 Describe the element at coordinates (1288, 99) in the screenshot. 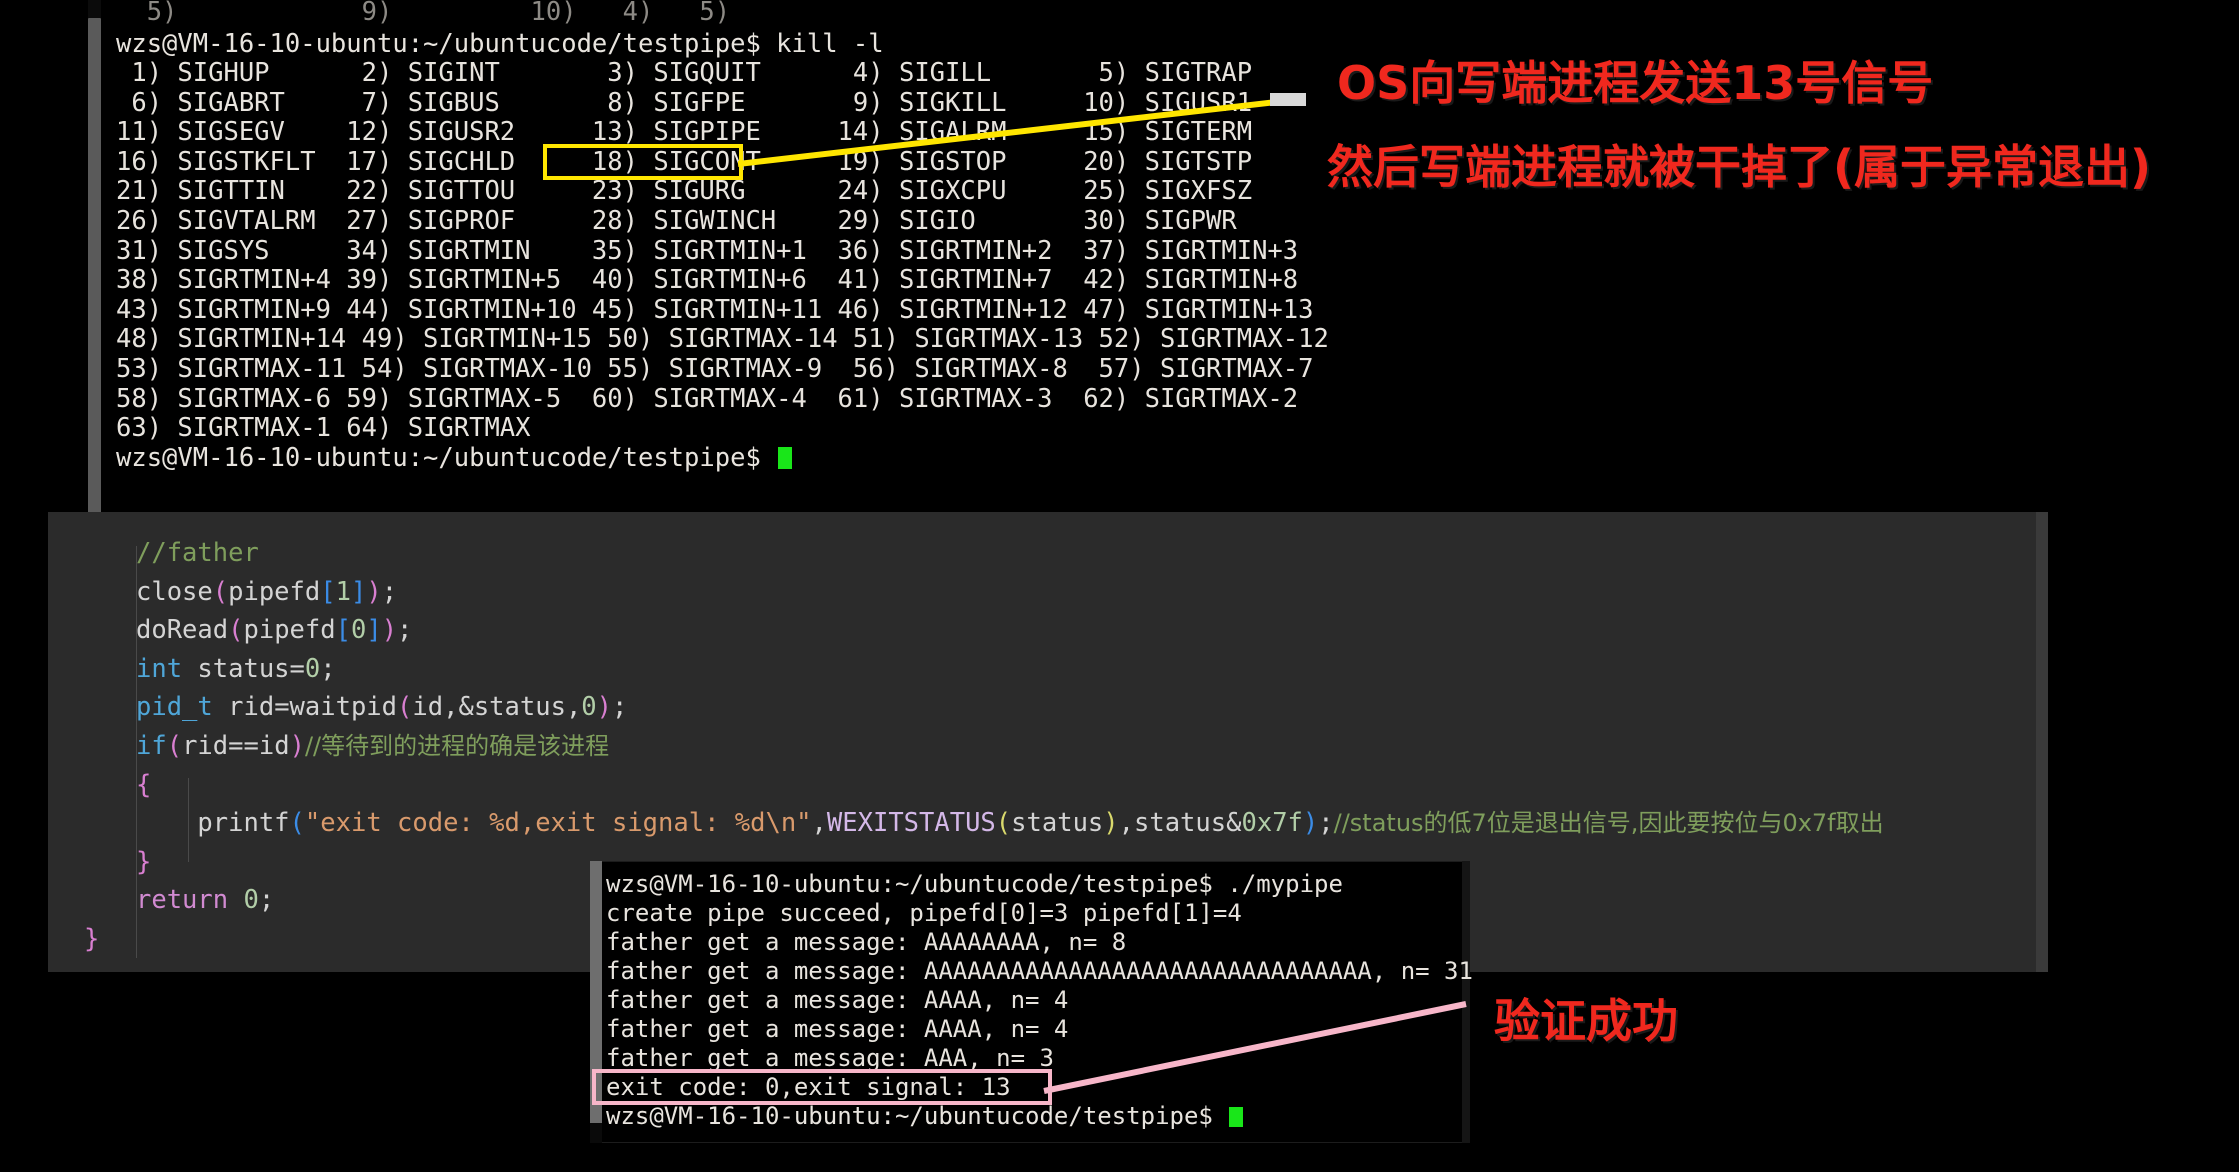

I see `yellow-line-endcap` at that location.